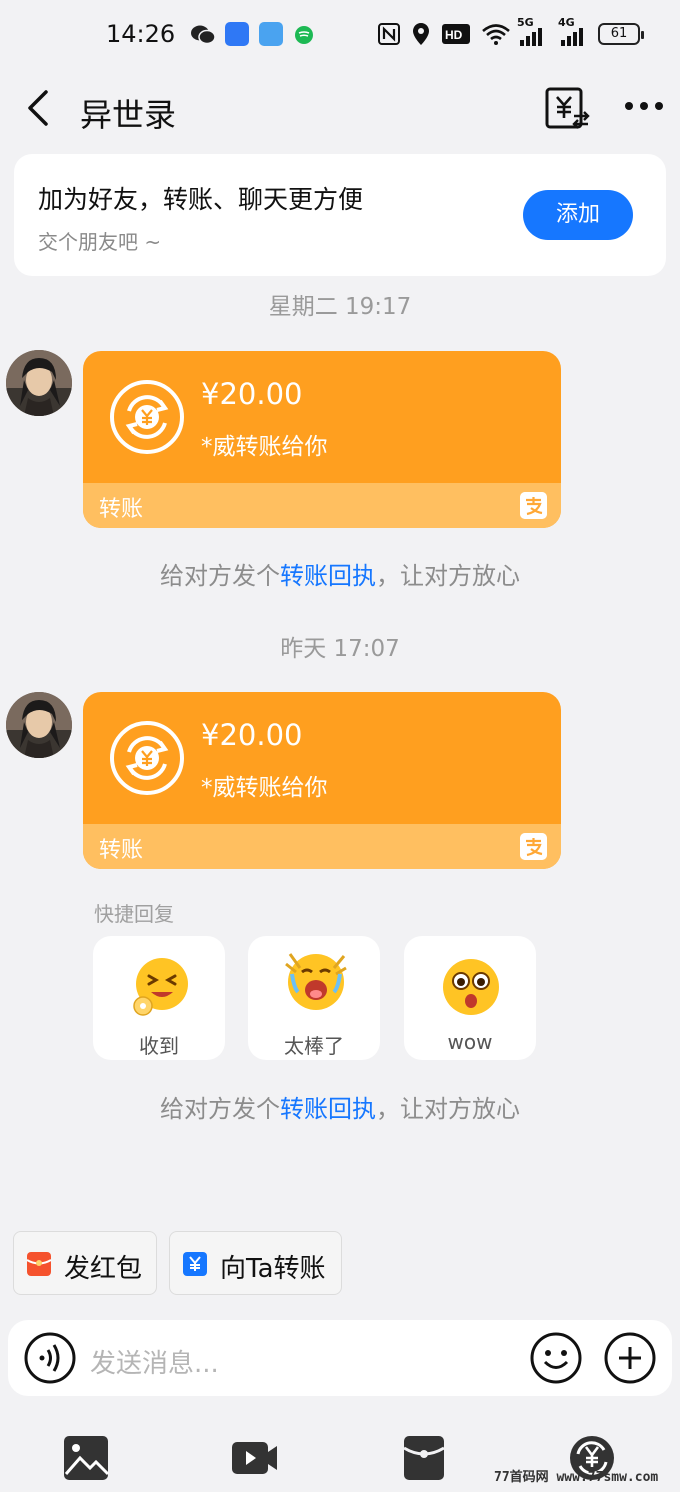 This screenshot has width=680, height=1492. What do you see at coordinates (421, 34) in the screenshot?
I see `location-icon` at bounding box center [421, 34].